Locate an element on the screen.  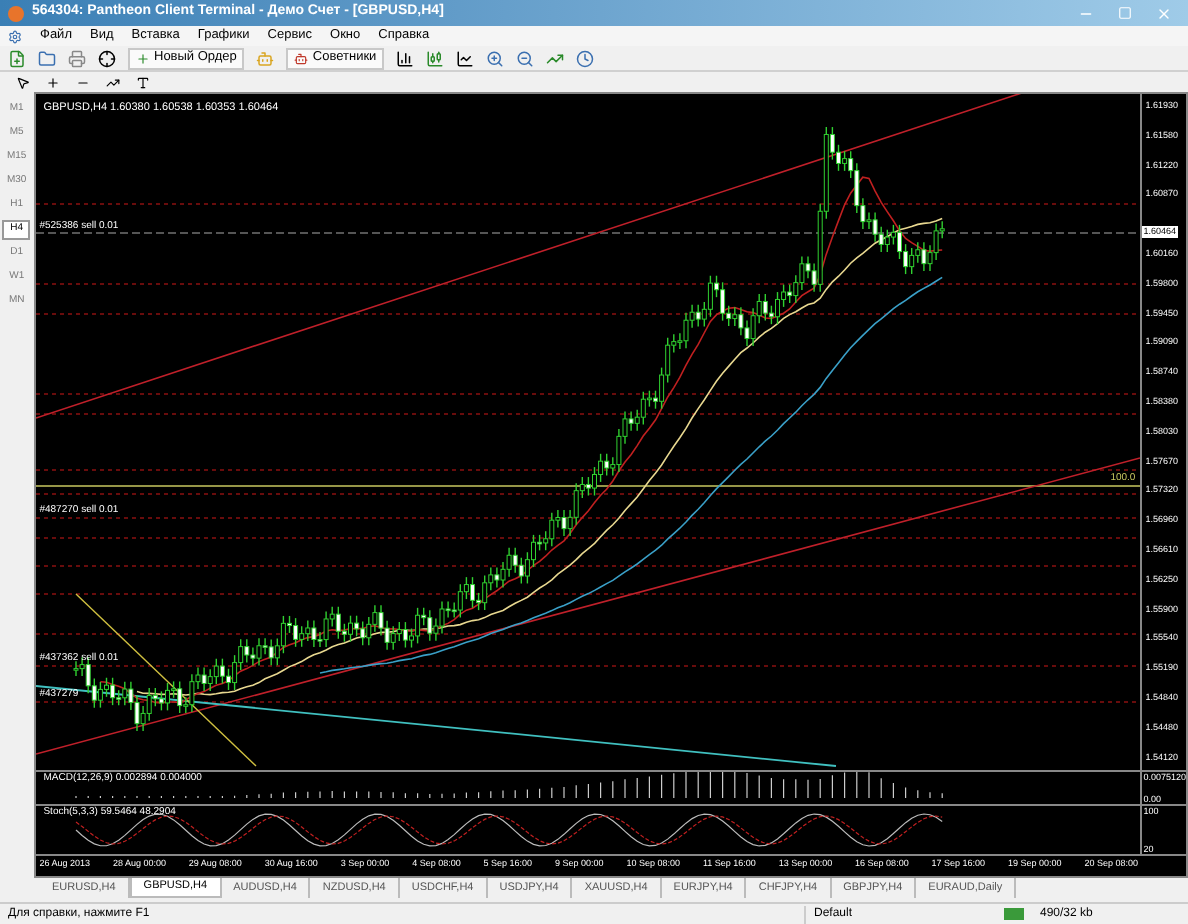
robot-icon is located at coordinates (301, 58).